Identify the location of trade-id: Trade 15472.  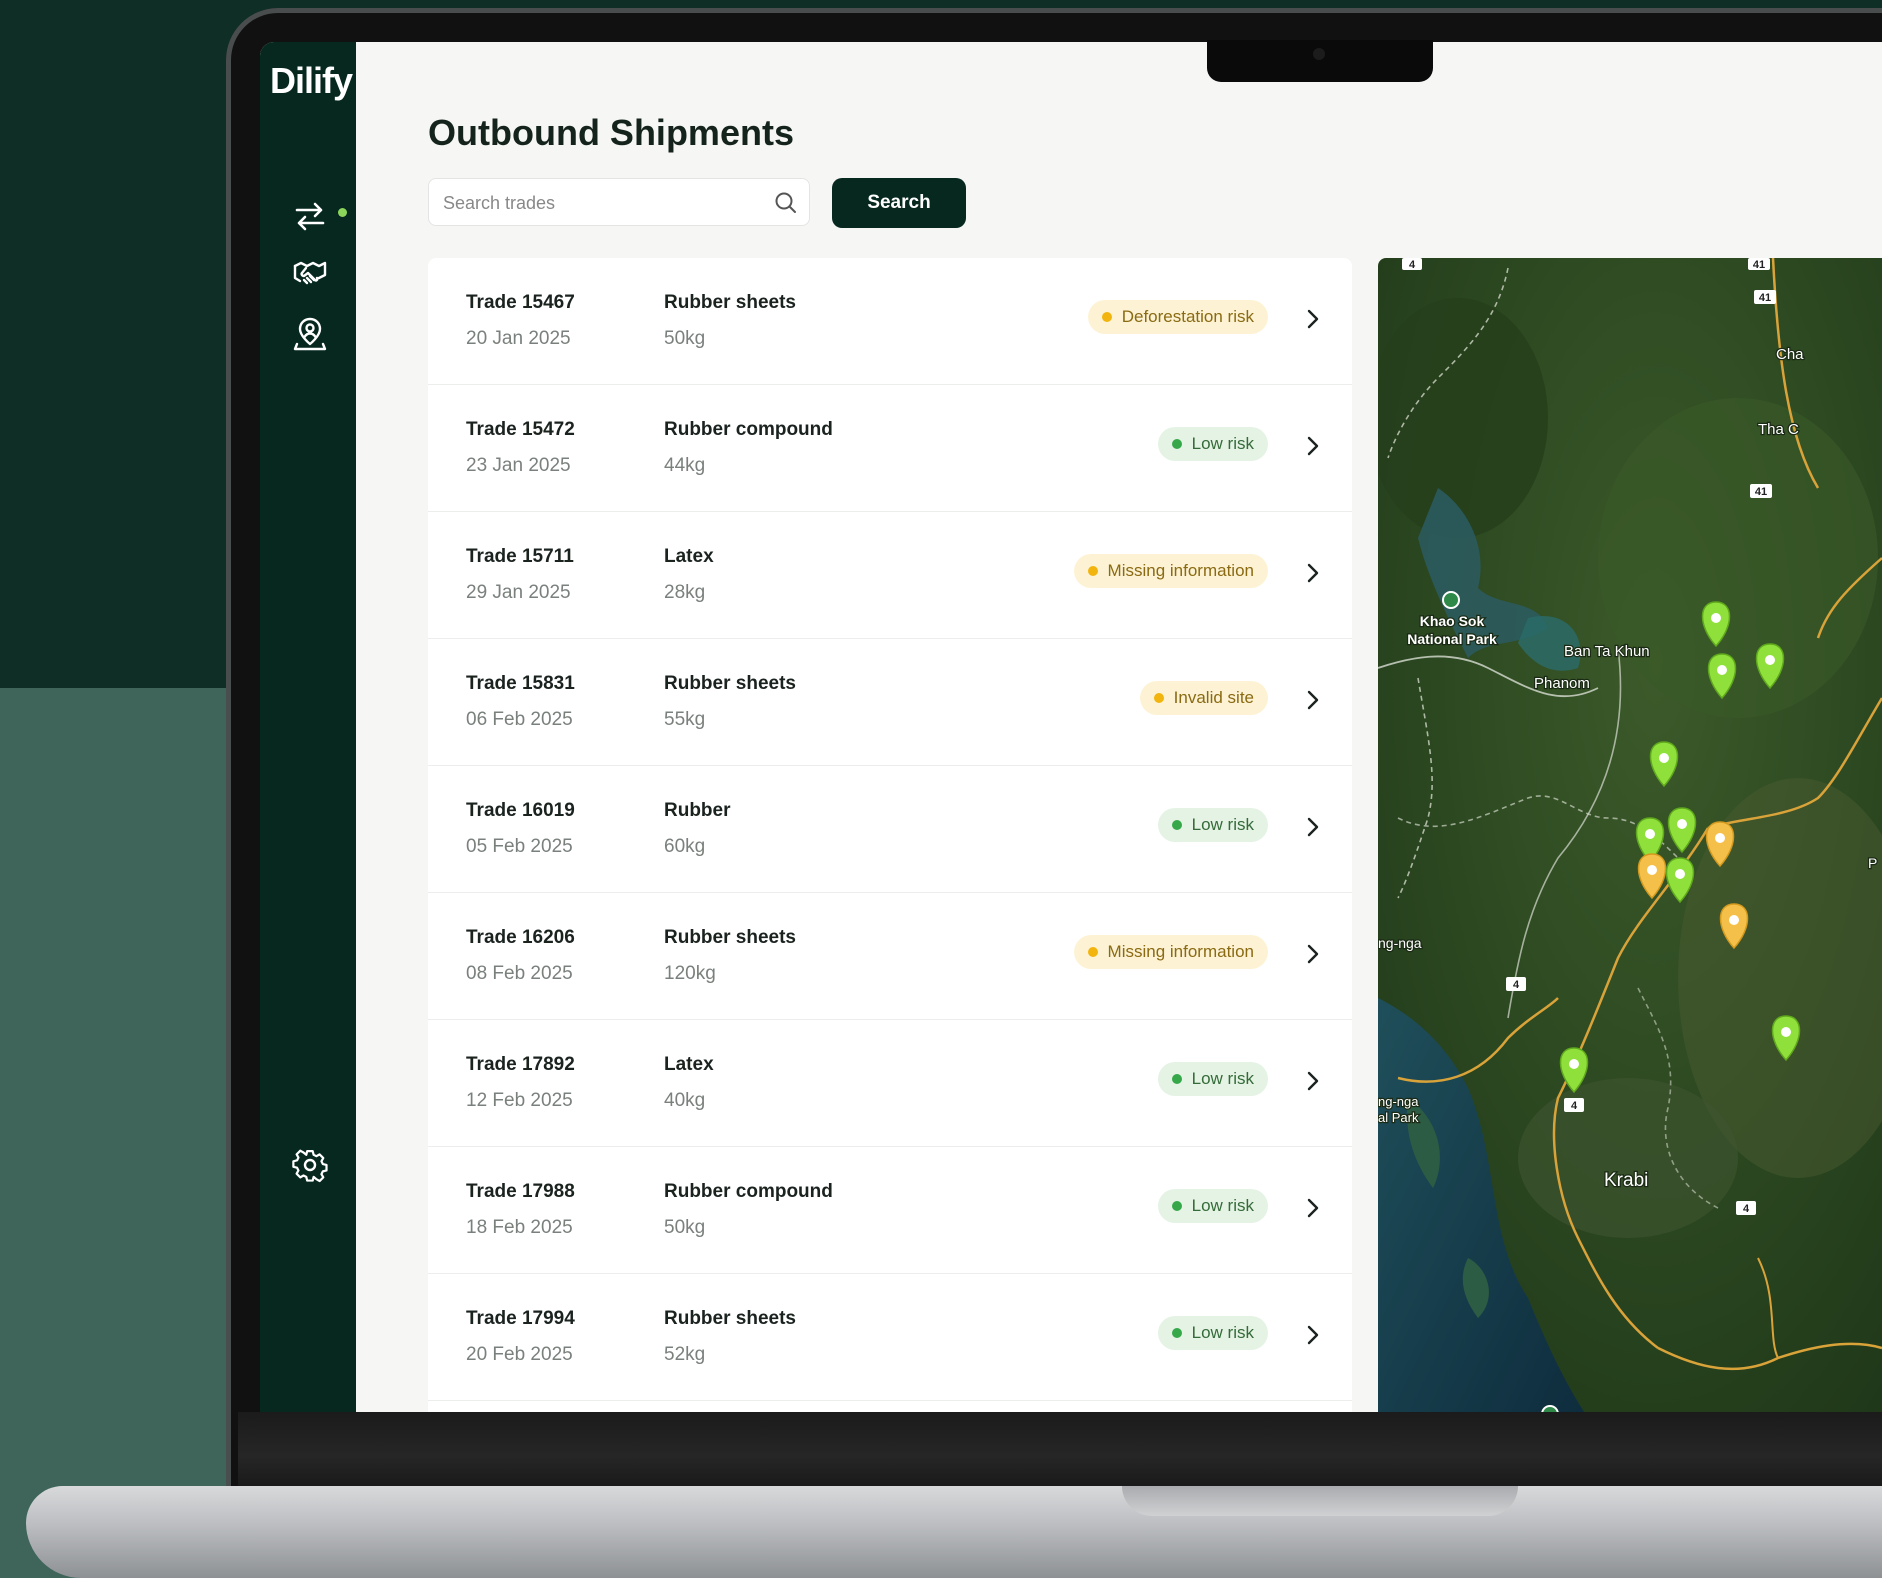
(520, 429).